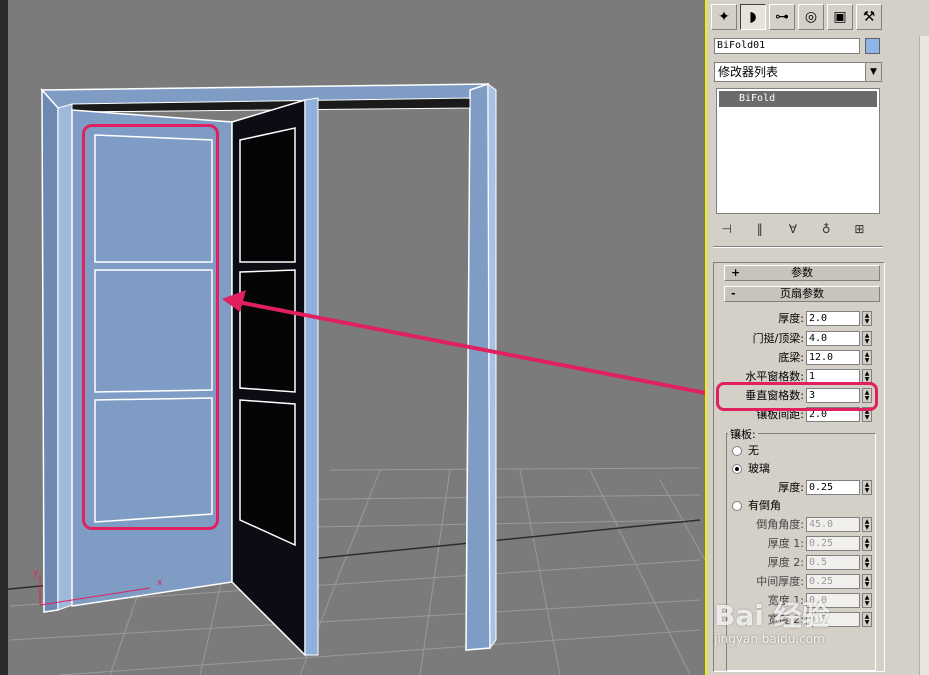 The width and height of the screenshot is (929, 675). I want to click on param-label: 门挺/顶梁:, so click(778, 338).